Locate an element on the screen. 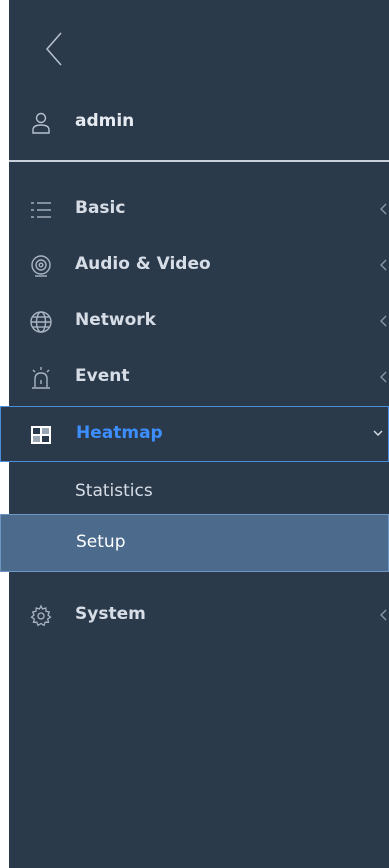 Image resolution: width=389 pixels, height=868 pixels. menu-item-audio-video: Audio & Video is located at coordinates (199, 266).